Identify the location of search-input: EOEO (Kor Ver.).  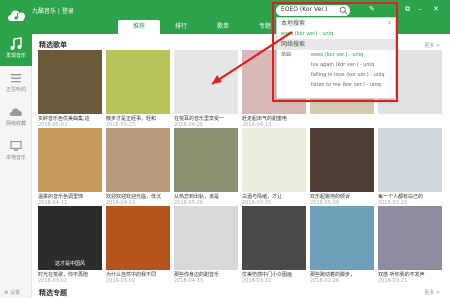
(313, 10).